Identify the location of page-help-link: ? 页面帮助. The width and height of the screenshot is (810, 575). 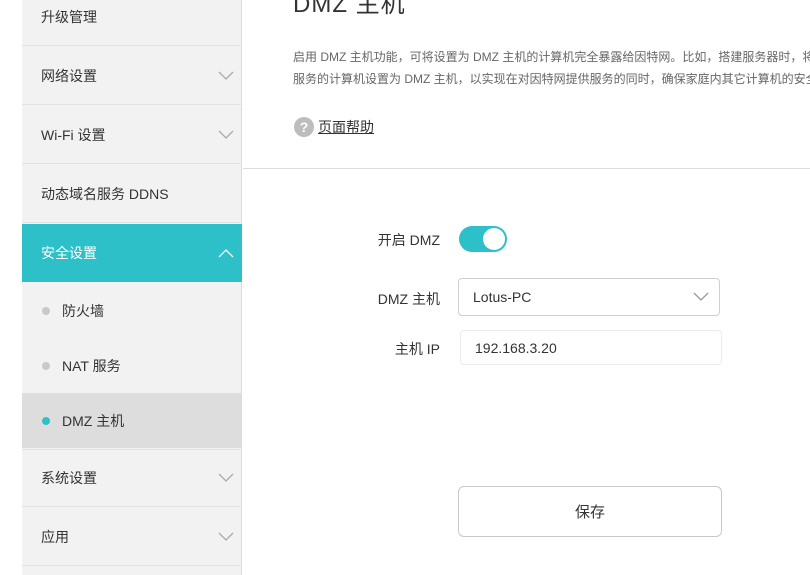
(334, 127).